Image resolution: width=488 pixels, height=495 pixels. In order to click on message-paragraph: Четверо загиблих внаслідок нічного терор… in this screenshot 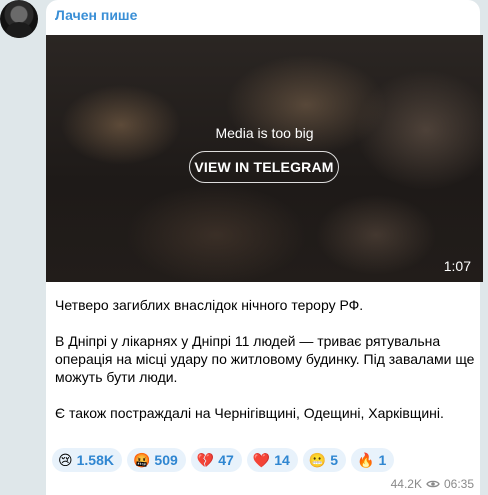, I will do `click(209, 305)`.